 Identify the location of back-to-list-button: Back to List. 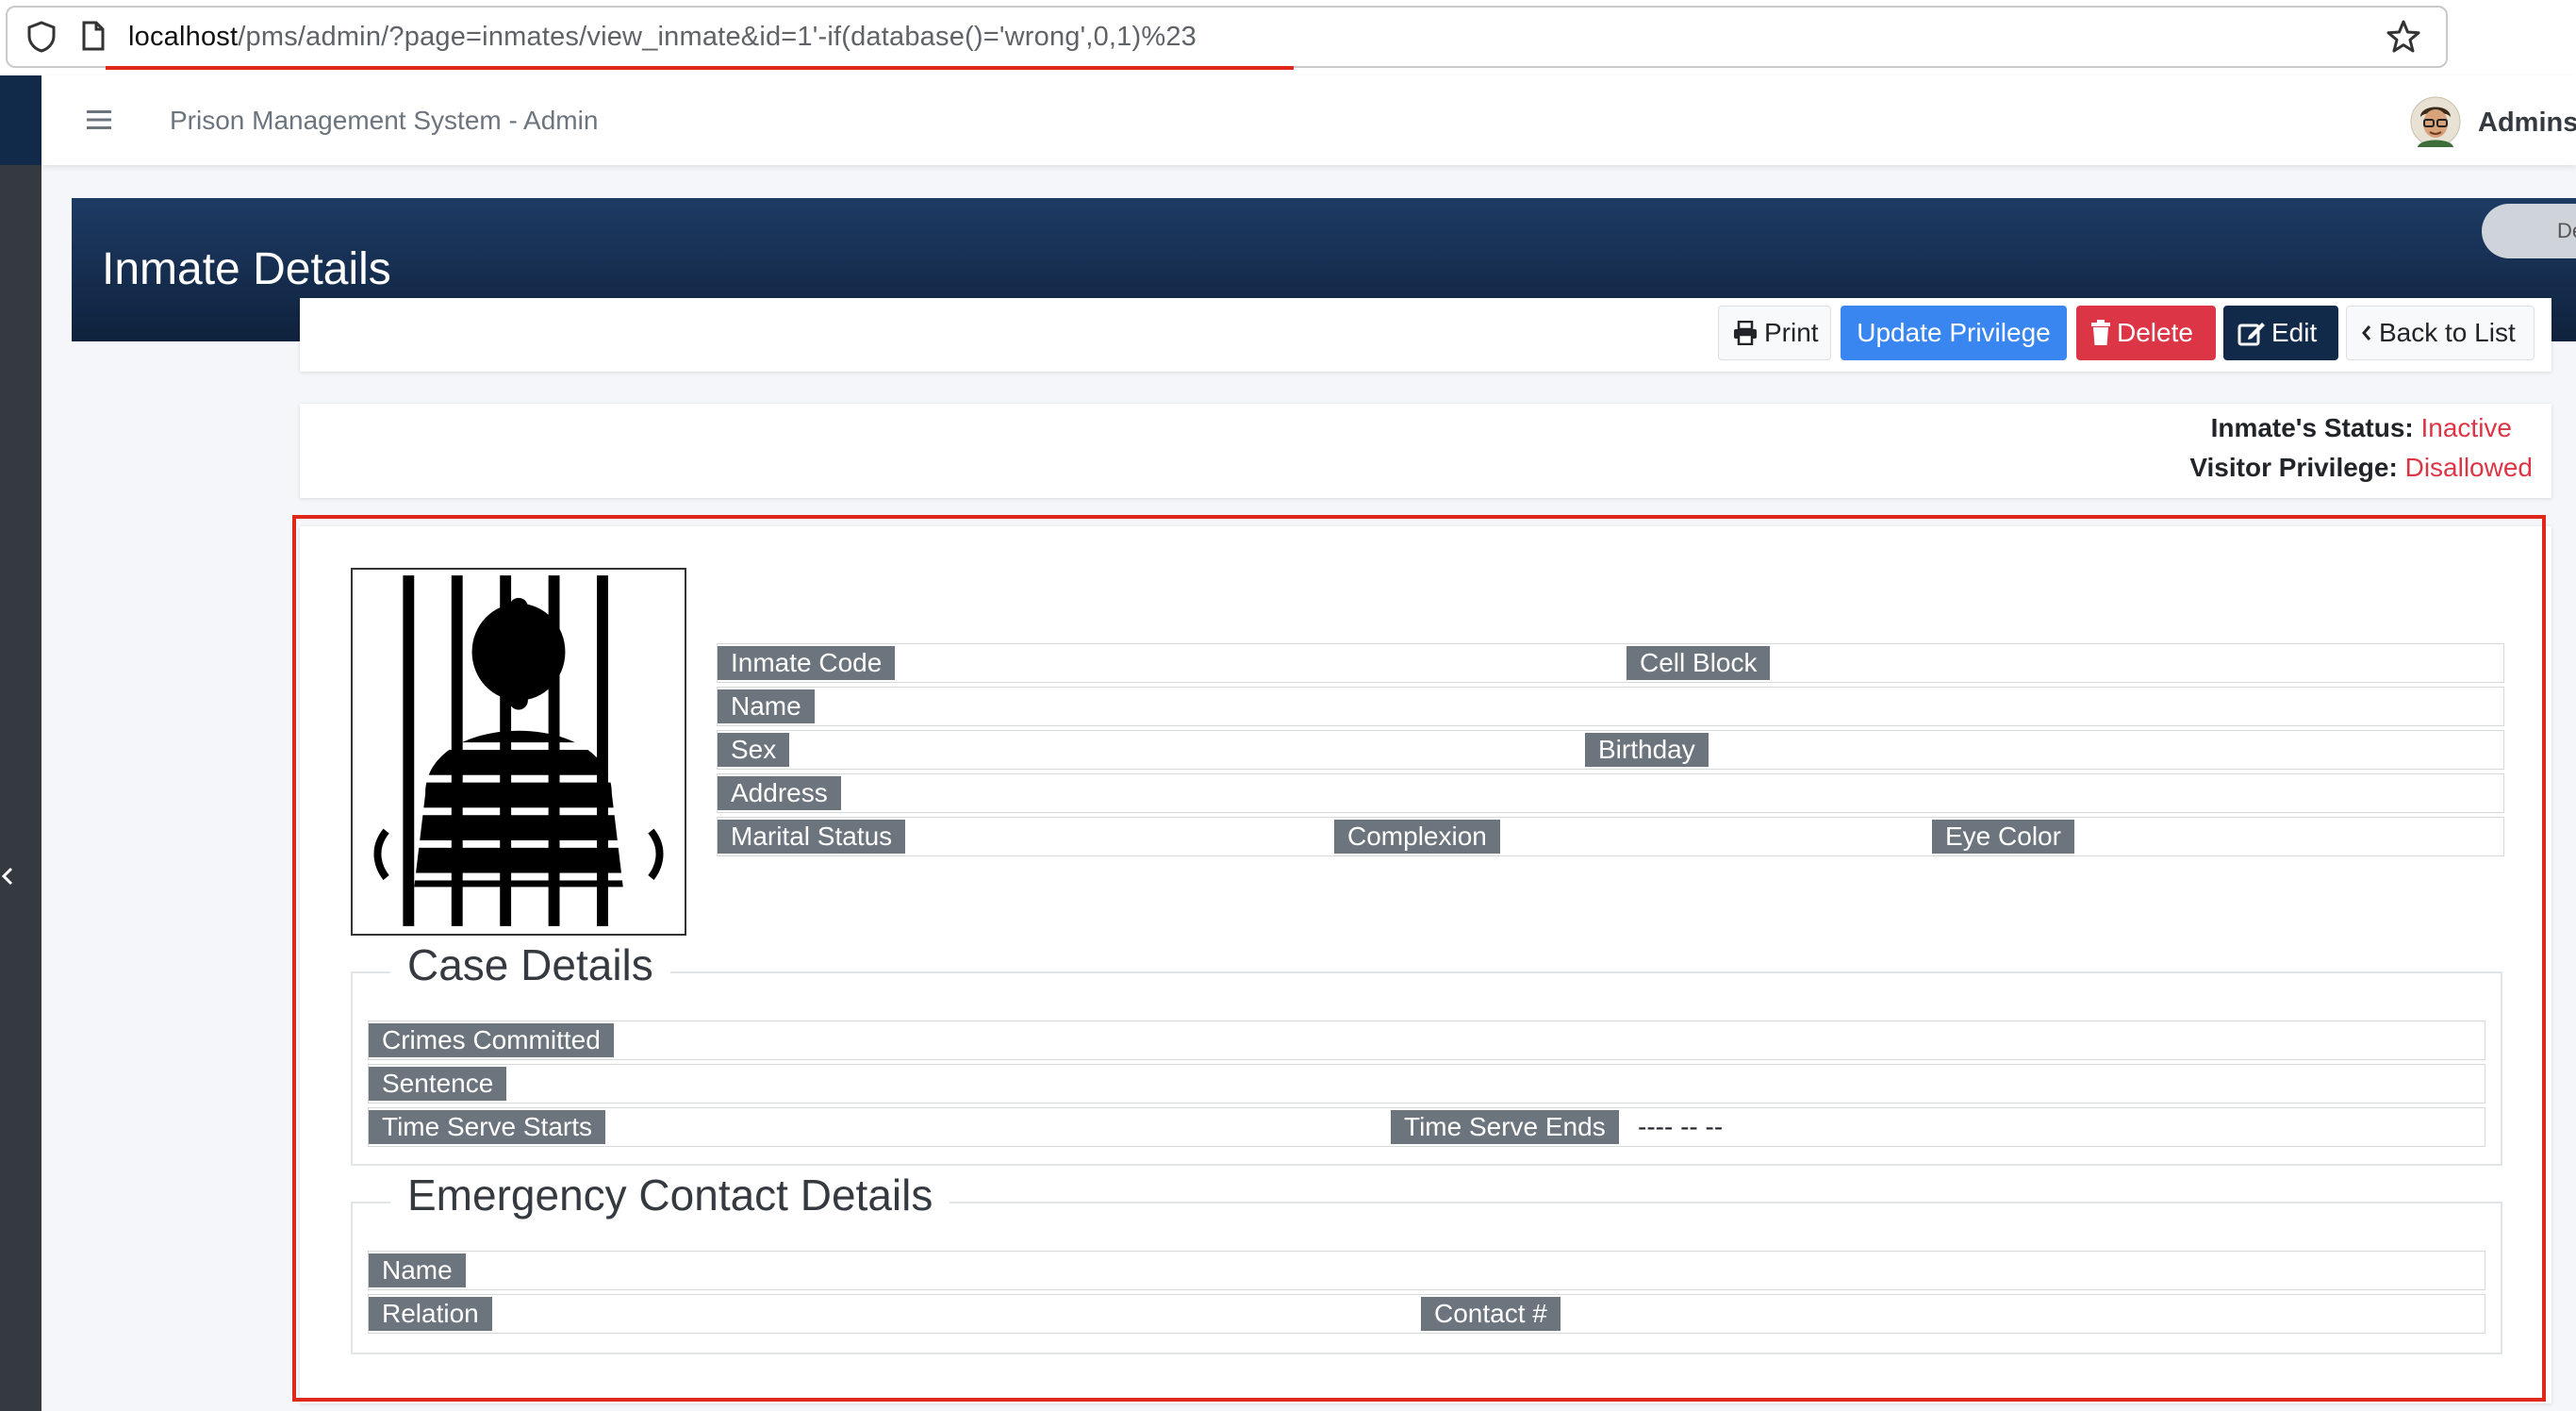
(2440, 333).